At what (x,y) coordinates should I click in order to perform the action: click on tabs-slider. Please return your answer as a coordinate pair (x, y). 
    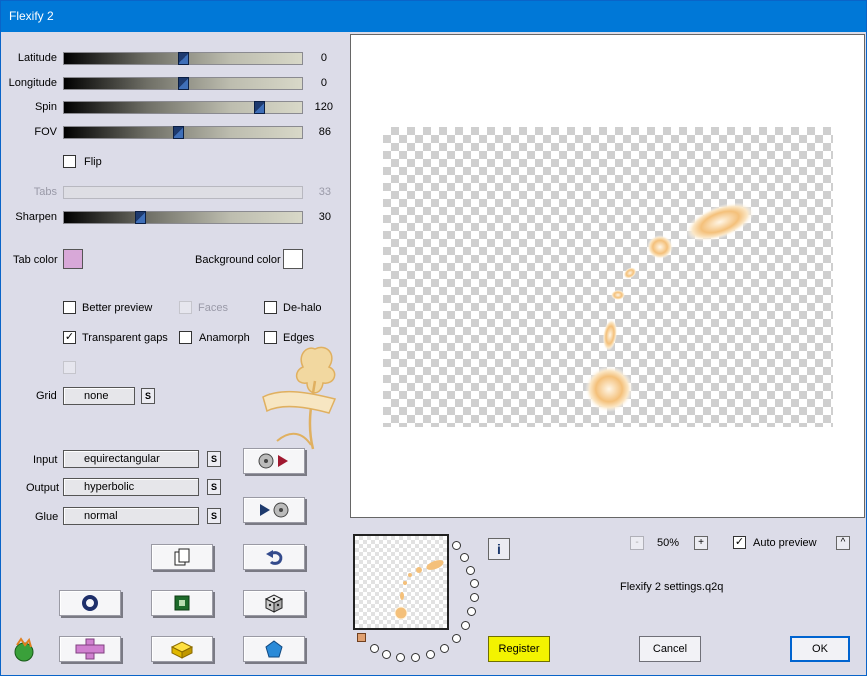
    Looking at the image, I should click on (183, 192).